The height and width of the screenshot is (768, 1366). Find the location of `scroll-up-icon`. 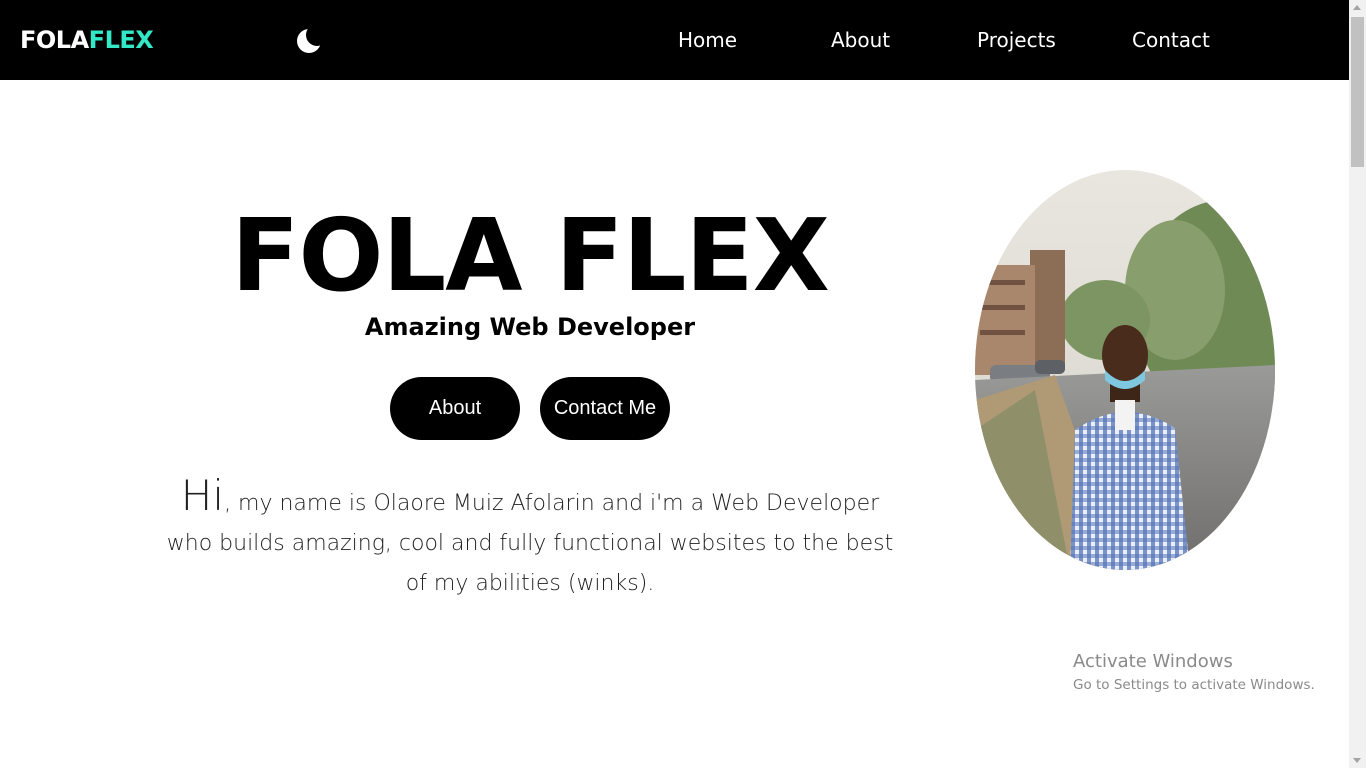

scroll-up-icon is located at coordinates (1357, 7).